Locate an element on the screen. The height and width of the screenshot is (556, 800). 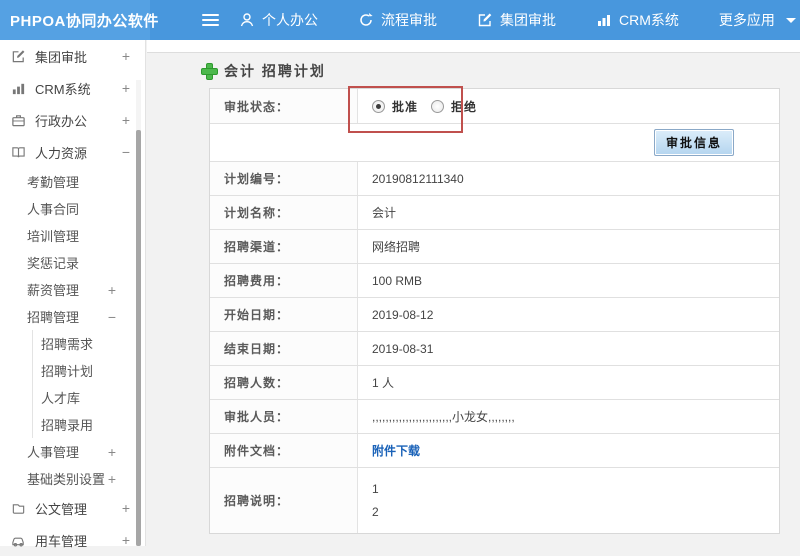
sidebar-item-label: 人才库 is located at coordinates (60, 397).